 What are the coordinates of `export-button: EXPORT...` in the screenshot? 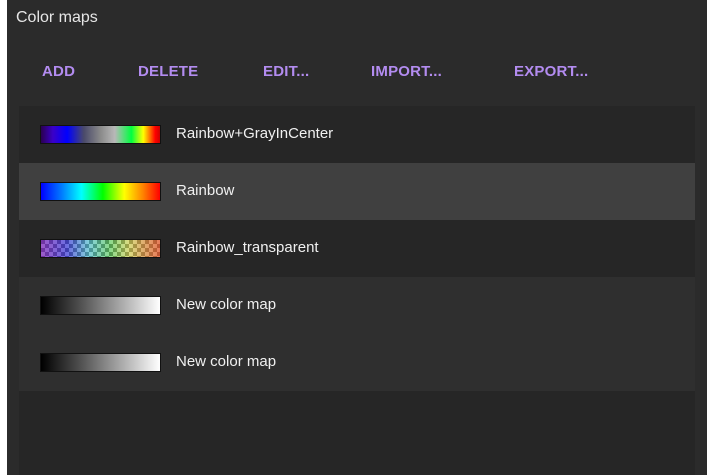 It's located at (551, 72).